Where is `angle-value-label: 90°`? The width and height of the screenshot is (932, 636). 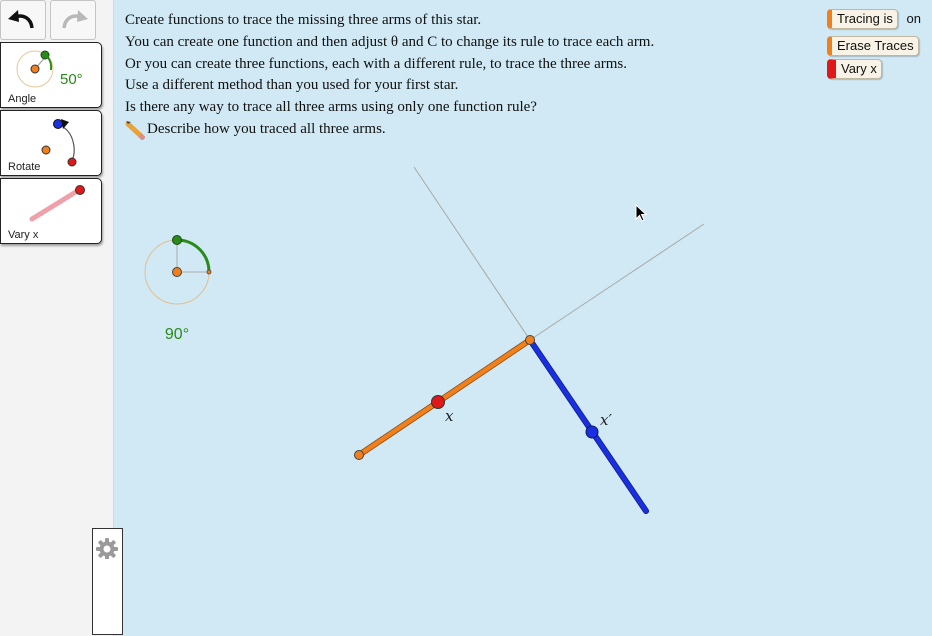 angle-value-label: 90° is located at coordinates (177, 334).